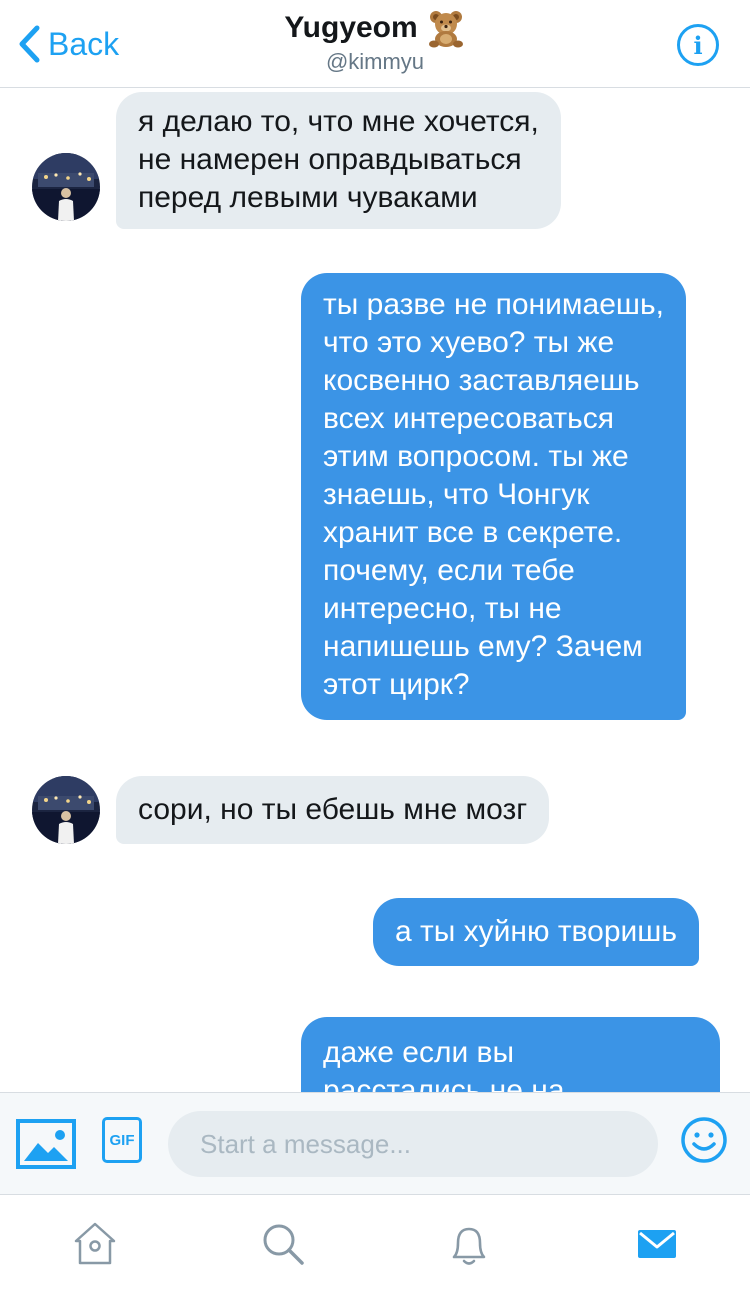 The width and height of the screenshot is (750, 1294). What do you see at coordinates (308, 197) in the screenshot?
I see `message-line: перед левыми чуваками` at bounding box center [308, 197].